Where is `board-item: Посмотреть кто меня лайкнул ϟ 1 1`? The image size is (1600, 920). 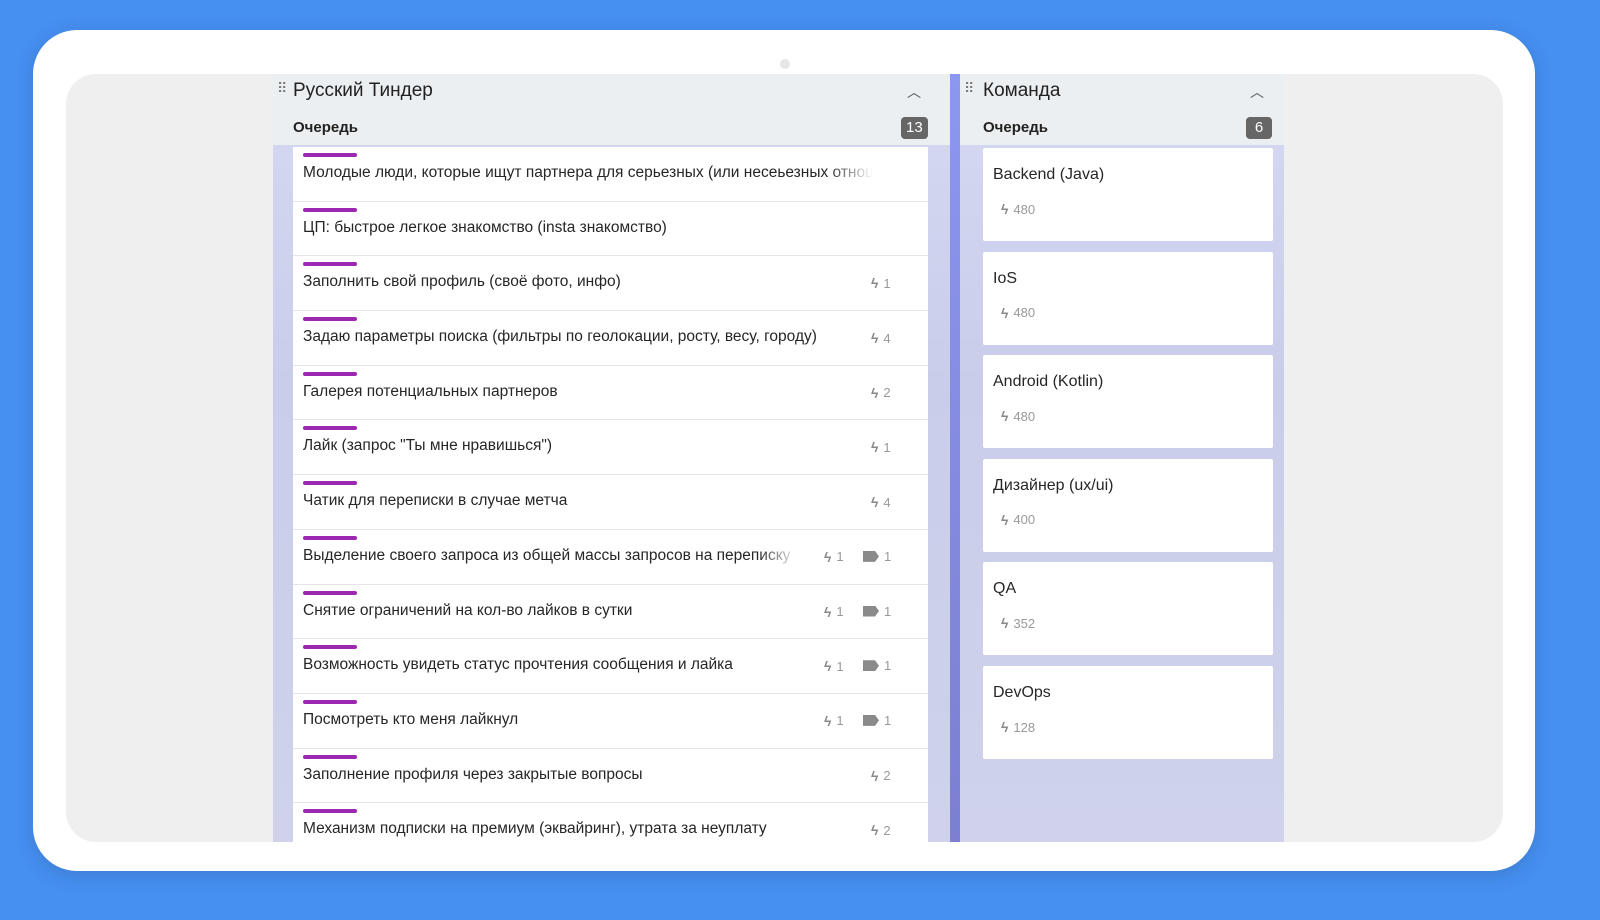 board-item: Посмотреть кто меня лайкнул ϟ 1 1 is located at coordinates (610, 721).